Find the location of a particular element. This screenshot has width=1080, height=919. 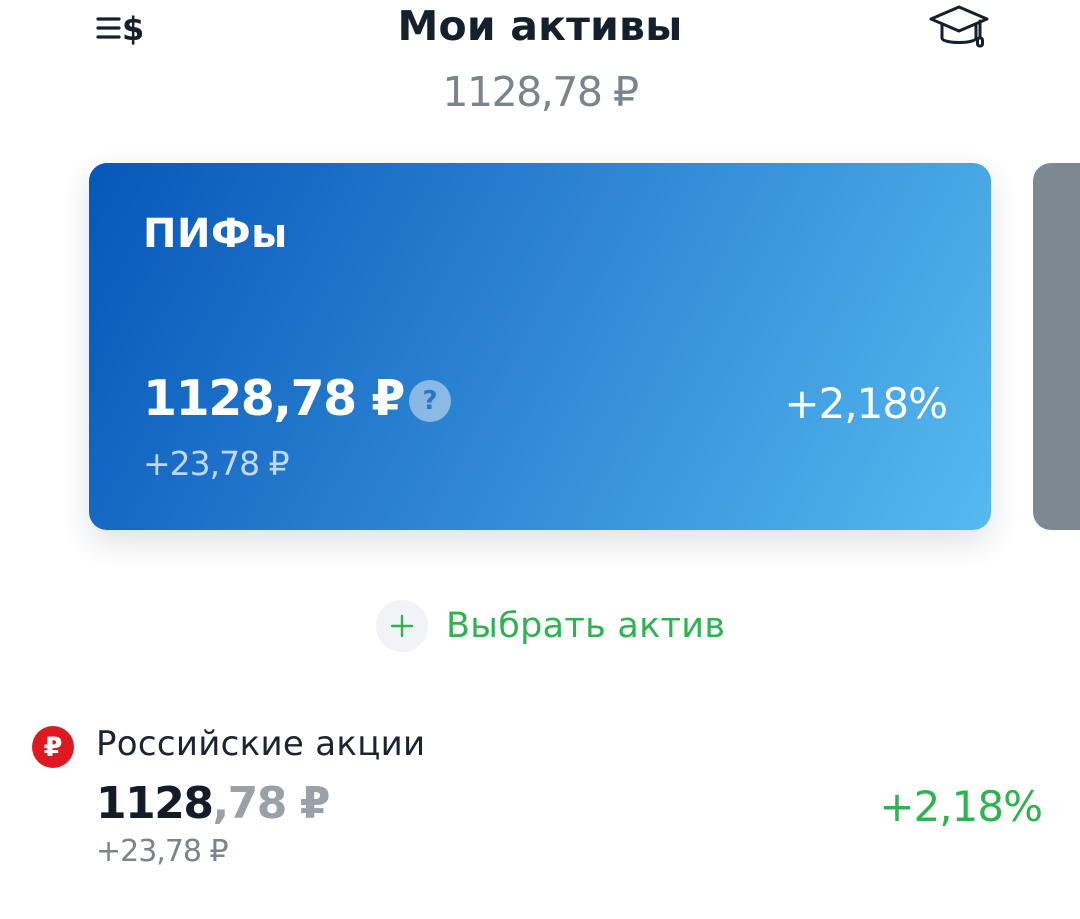

total-balance: 1128,78 ₽ is located at coordinates (540, 92).